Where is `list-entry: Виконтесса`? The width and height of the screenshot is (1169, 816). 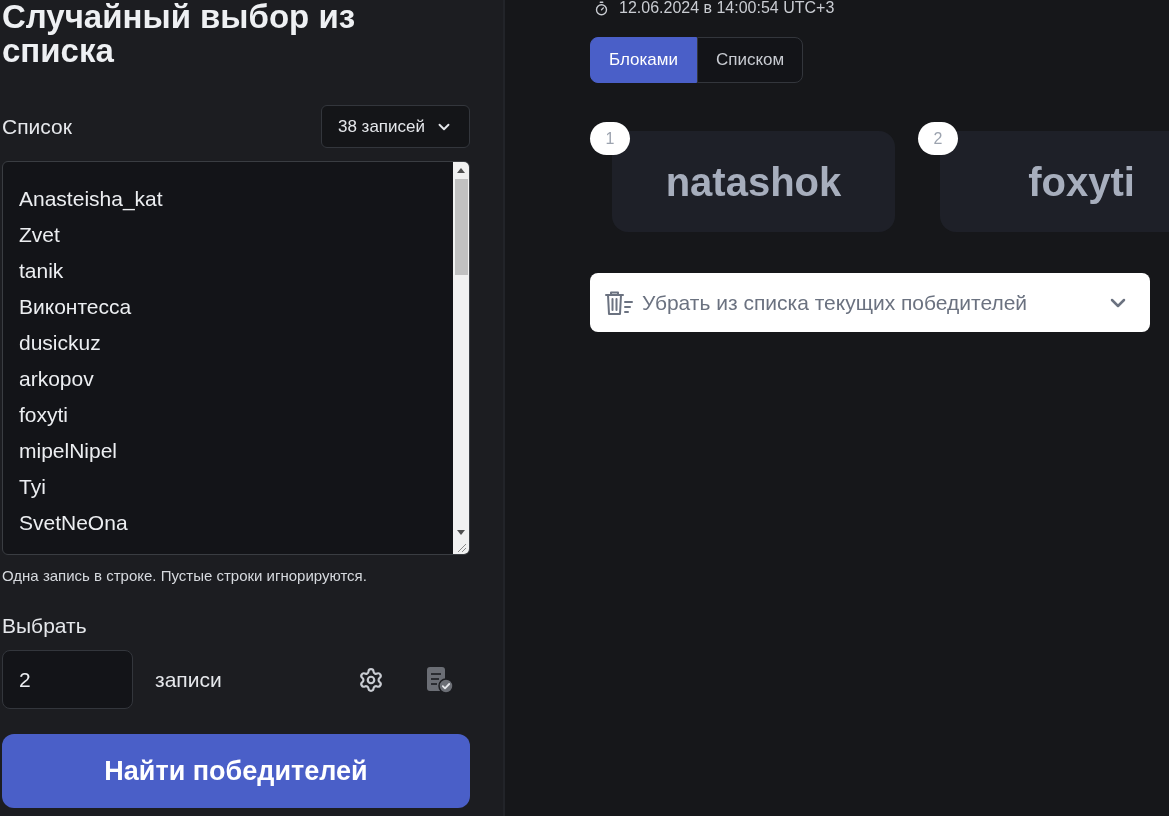 list-entry: Виконтесса is located at coordinates (75, 307).